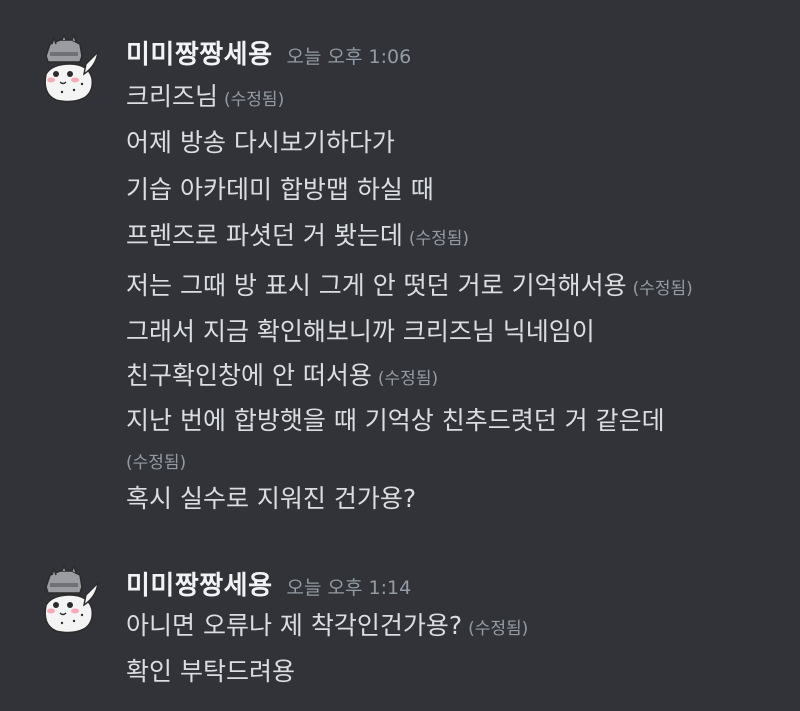 The image size is (800, 711). I want to click on message-text: 저는 그때 방 표시 그게 안 떳던 거로 기억해서용, so click(376, 285).